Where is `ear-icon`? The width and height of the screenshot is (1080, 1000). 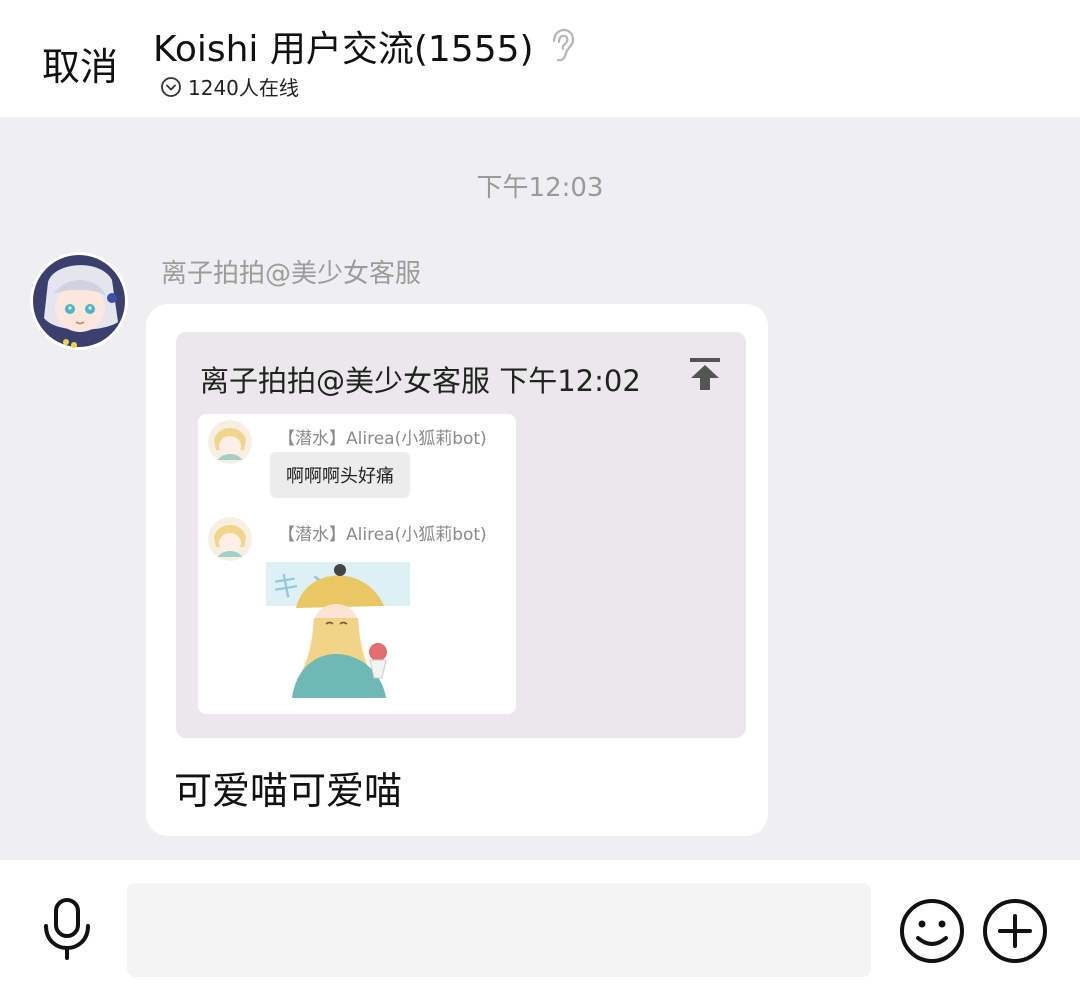 ear-icon is located at coordinates (562, 46).